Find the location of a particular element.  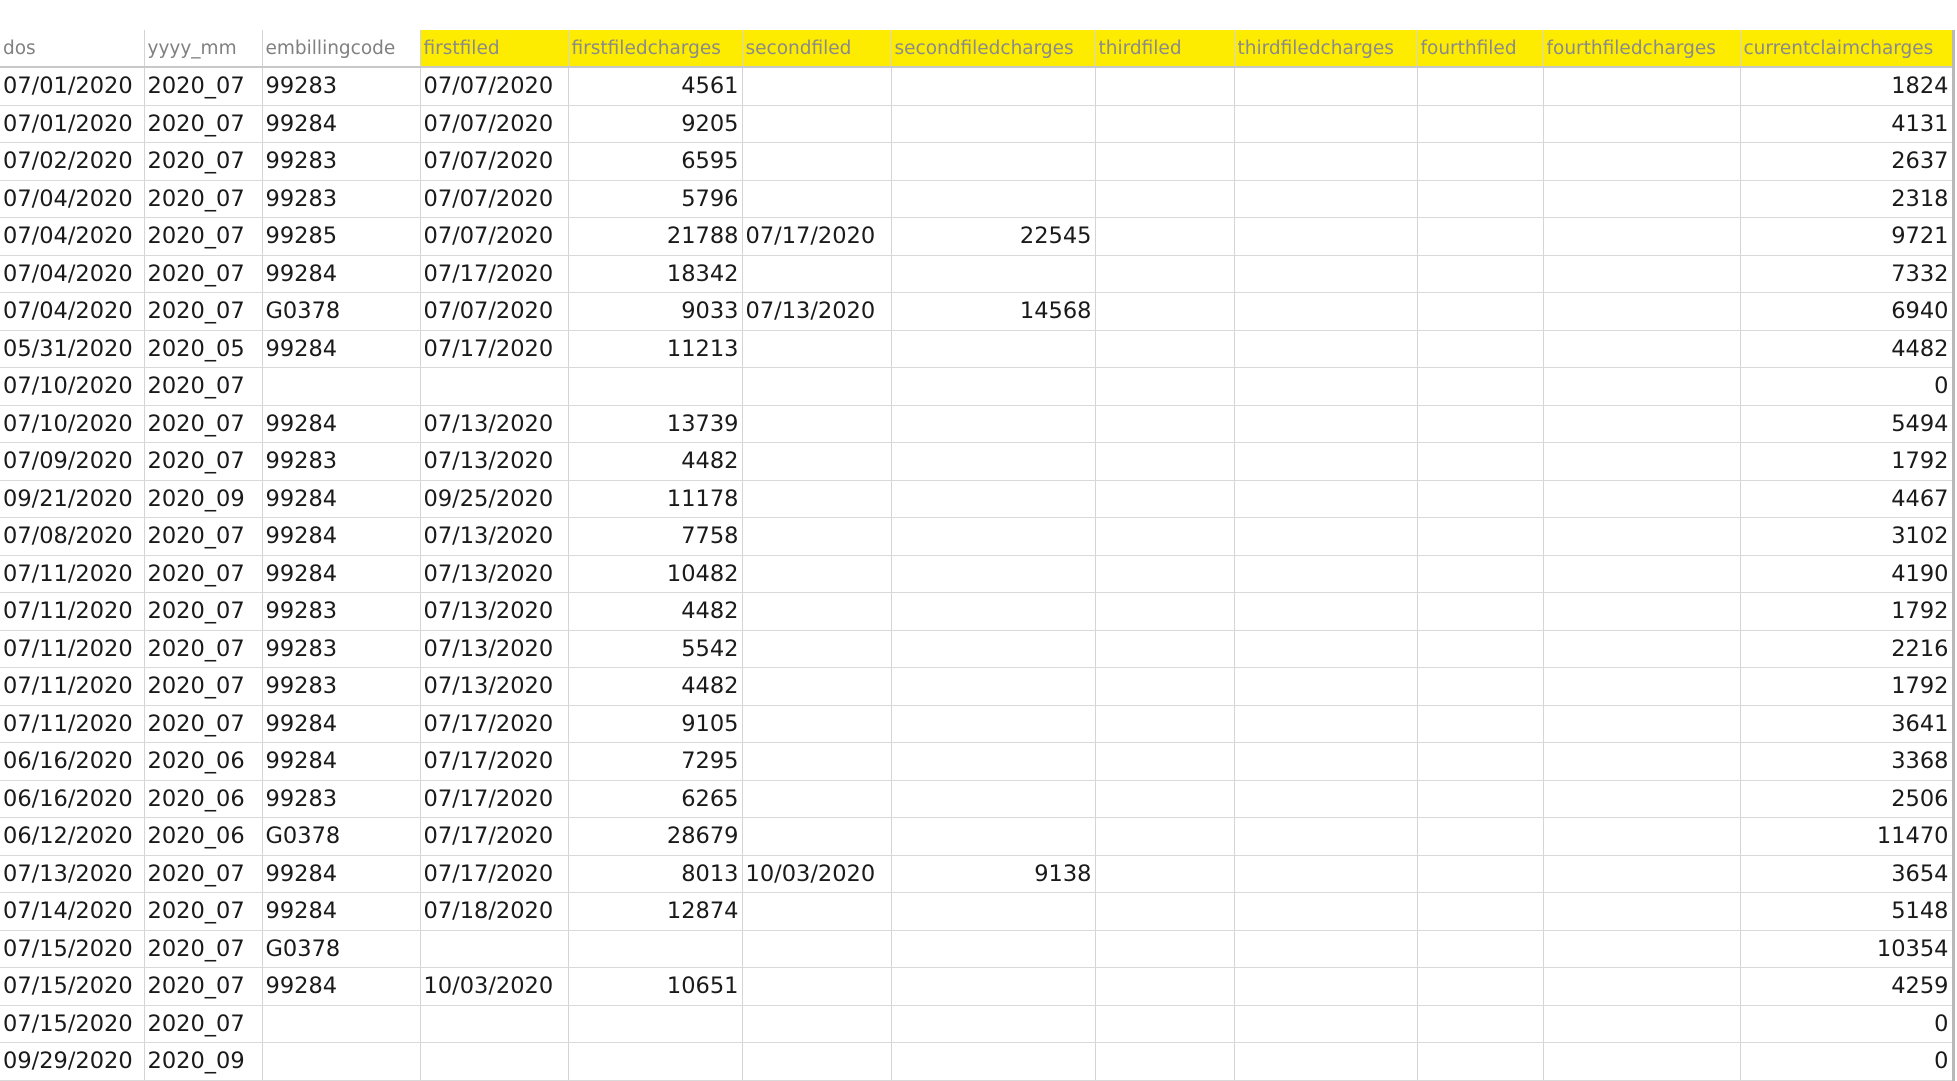

cell-embillingcode: 99285 is located at coordinates (341, 236).